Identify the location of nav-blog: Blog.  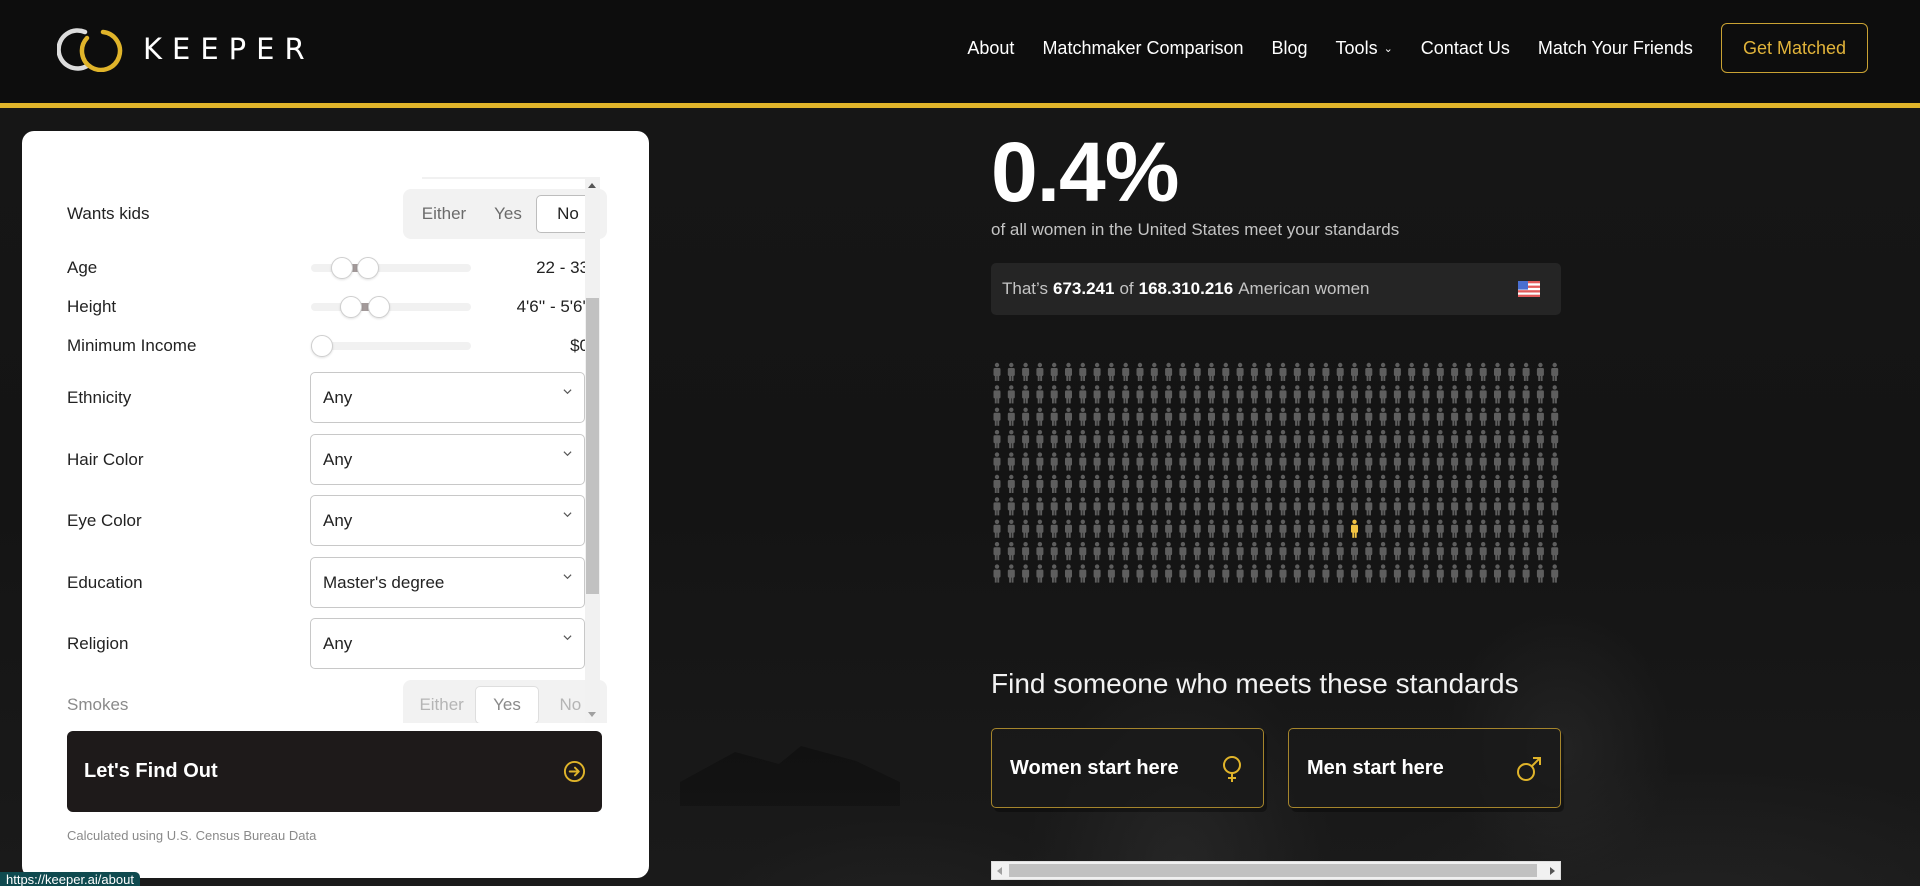
(1290, 48).